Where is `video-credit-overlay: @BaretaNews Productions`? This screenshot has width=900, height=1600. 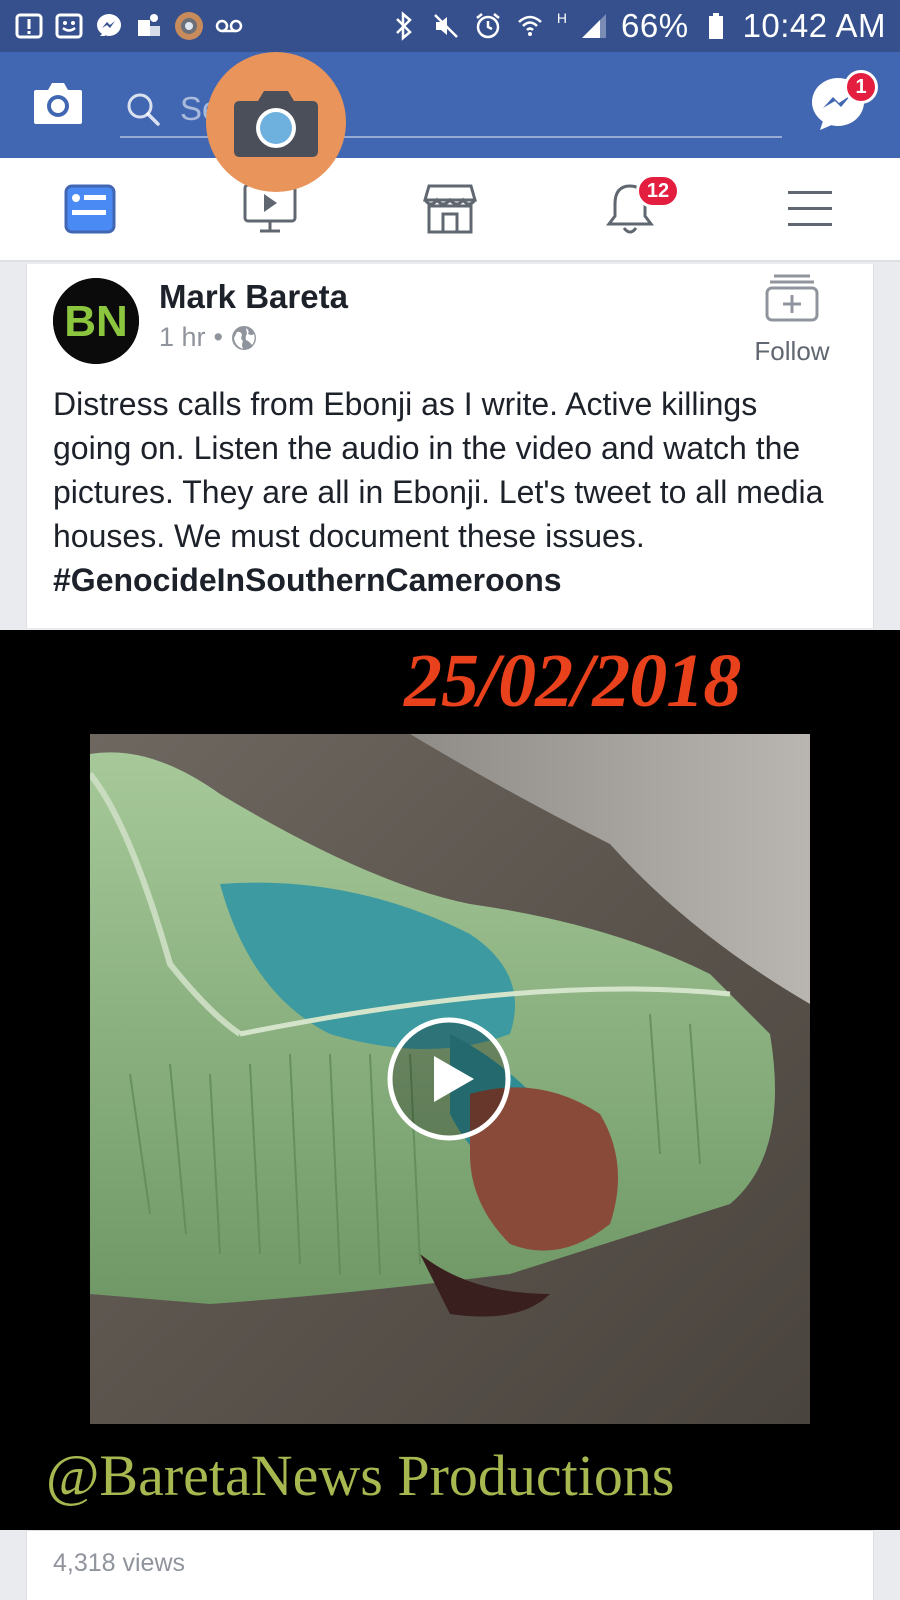 video-credit-overlay: @BaretaNews Productions is located at coordinates (360, 1475).